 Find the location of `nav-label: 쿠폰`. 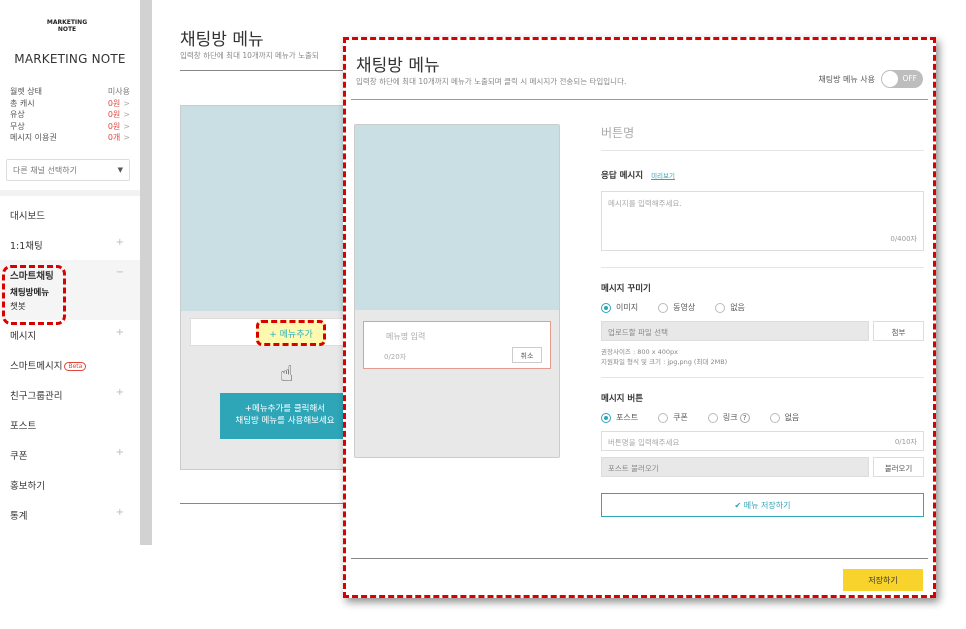

nav-label: 쿠폰 is located at coordinates (19, 456).